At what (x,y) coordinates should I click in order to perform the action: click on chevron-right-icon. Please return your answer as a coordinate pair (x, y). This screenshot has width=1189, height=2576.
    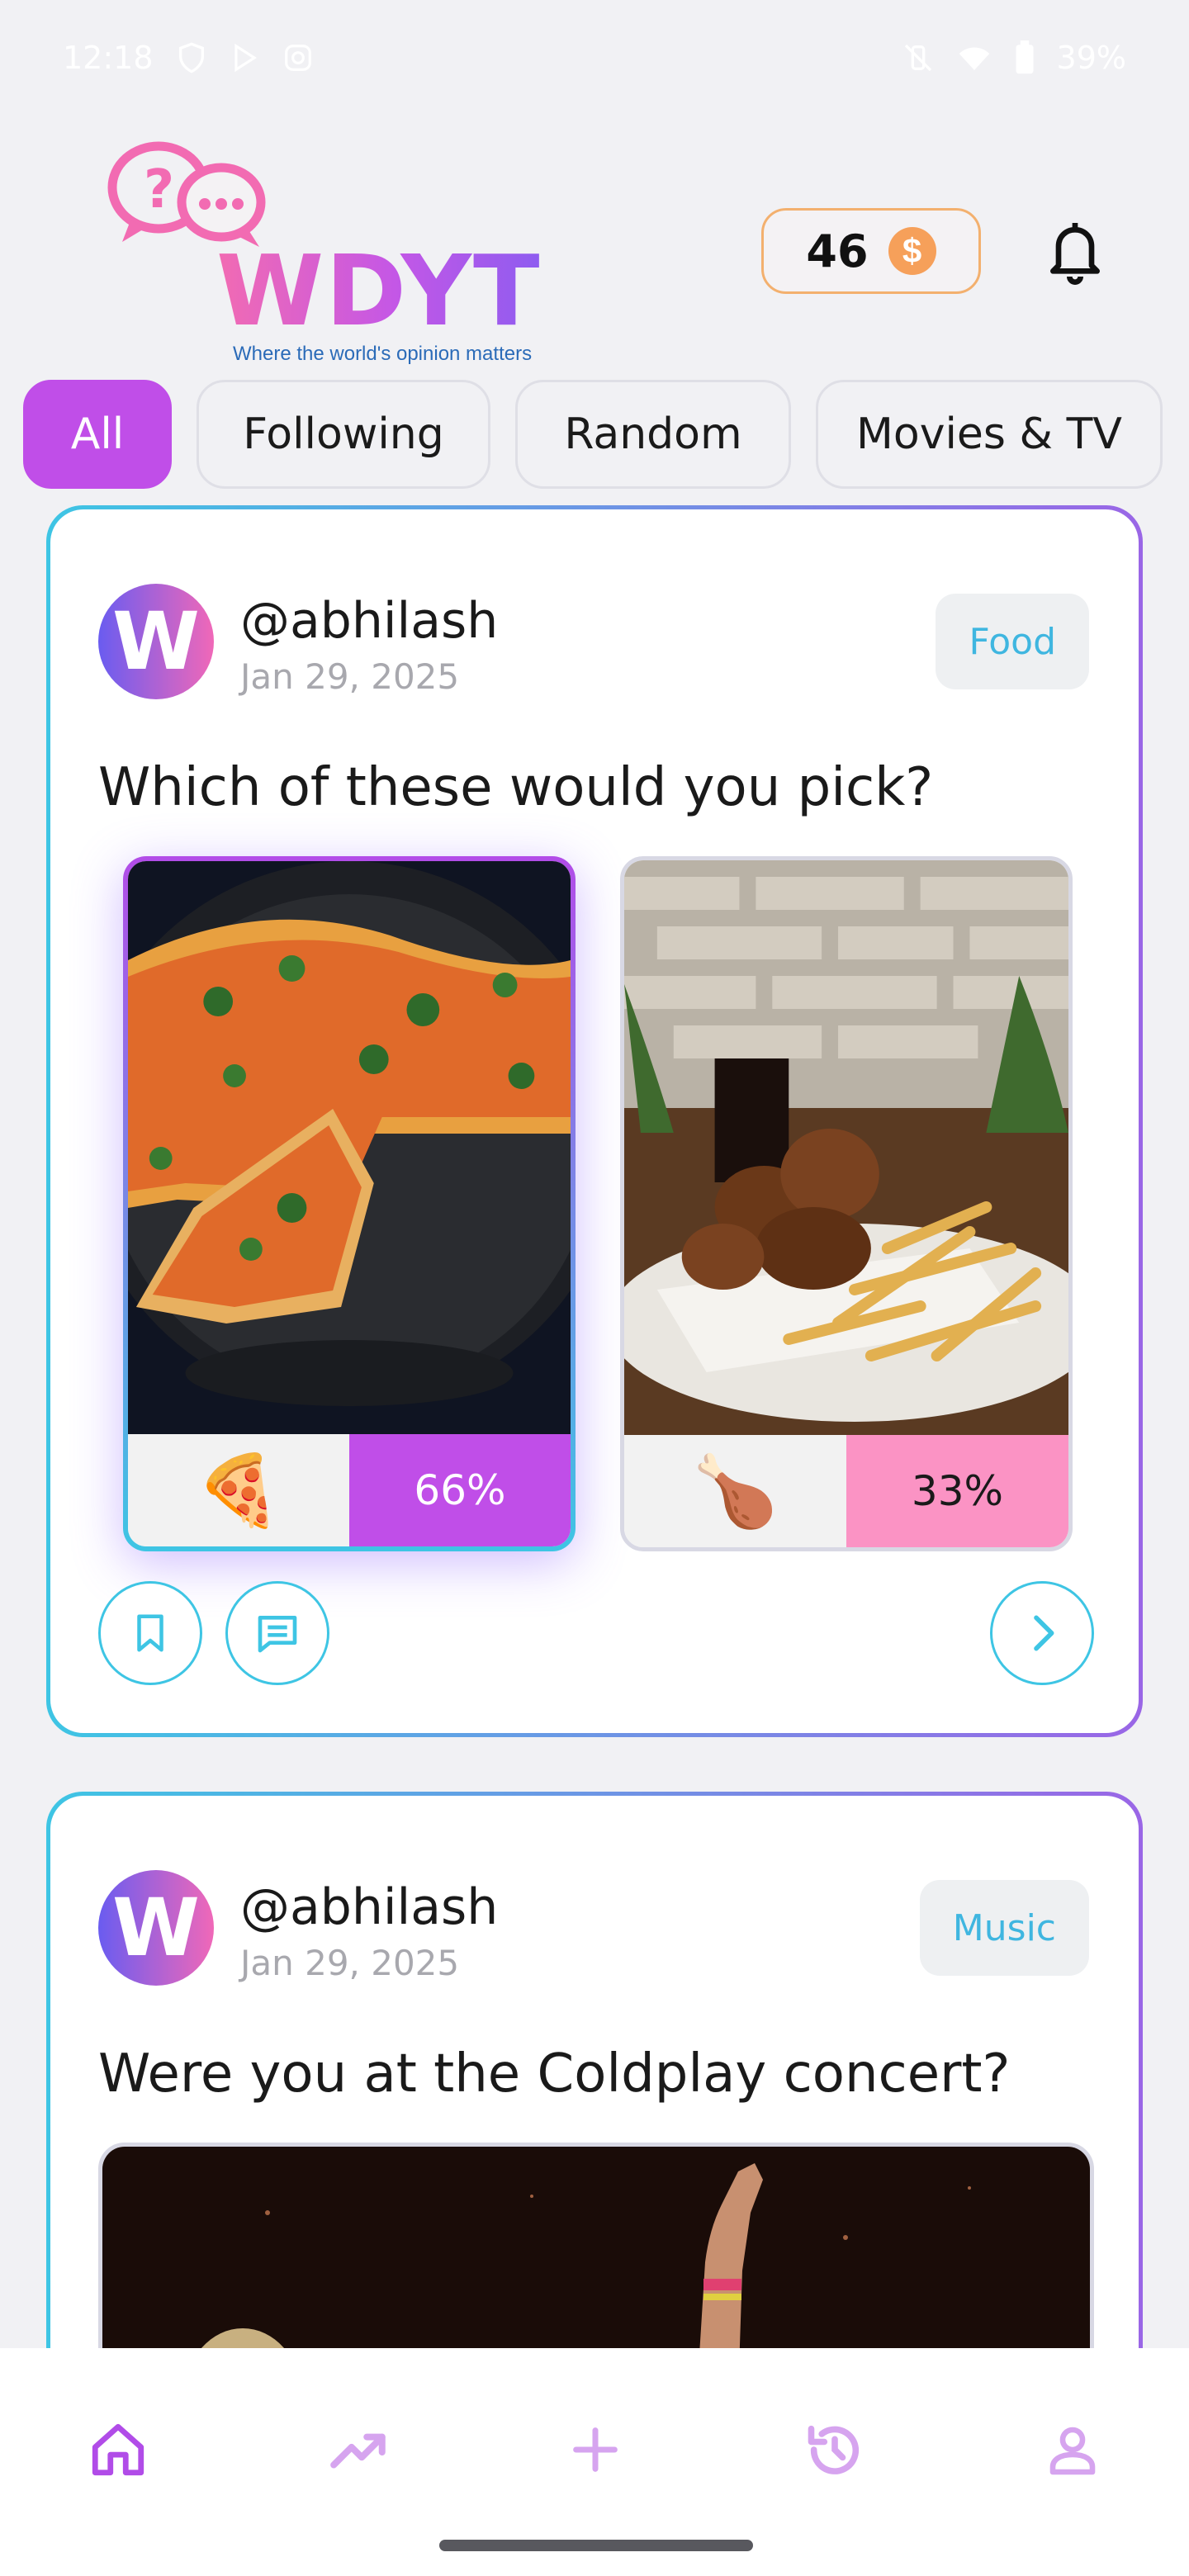
    Looking at the image, I should click on (1044, 1633).